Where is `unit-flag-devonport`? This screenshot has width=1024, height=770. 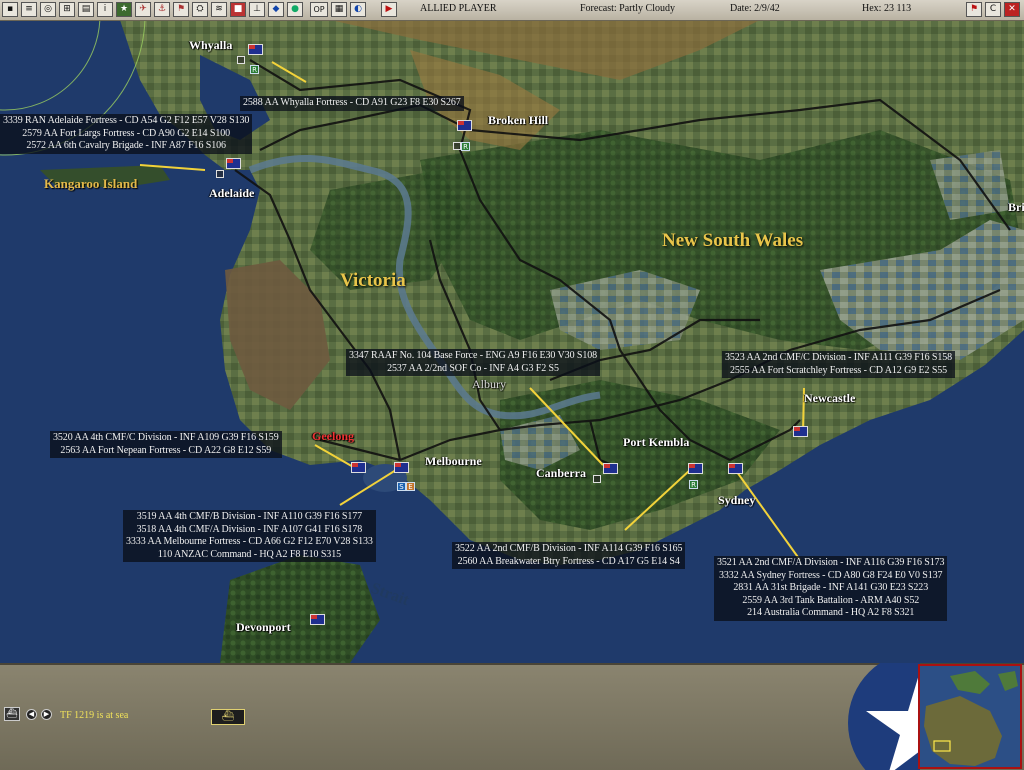
unit-flag-devonport is located at coordinates (317, 619).